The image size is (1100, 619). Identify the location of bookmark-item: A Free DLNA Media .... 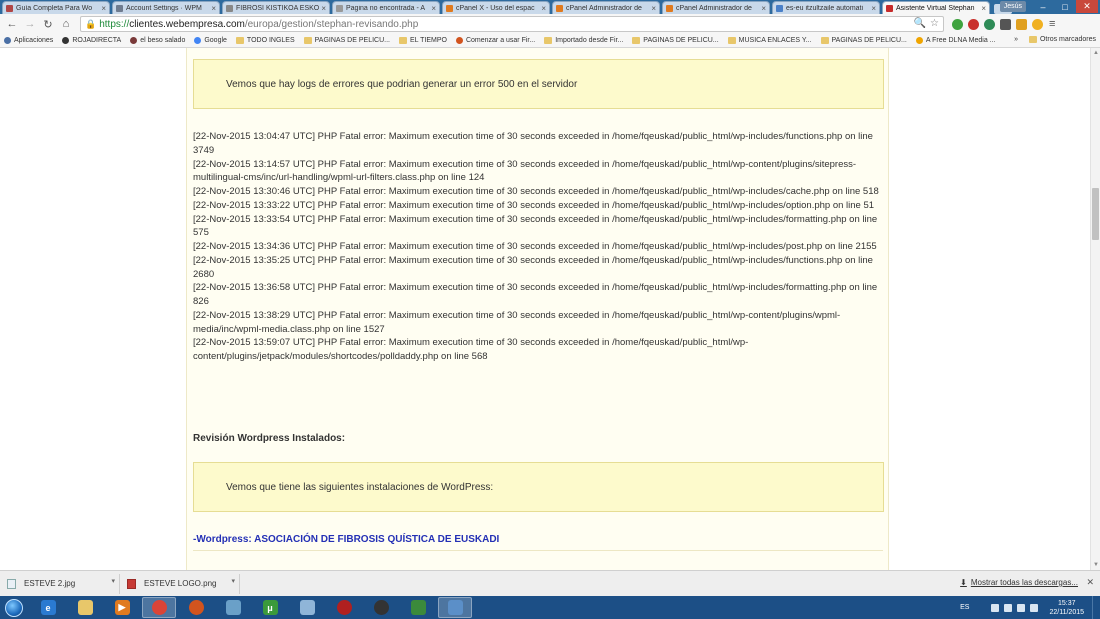
(955, 40).